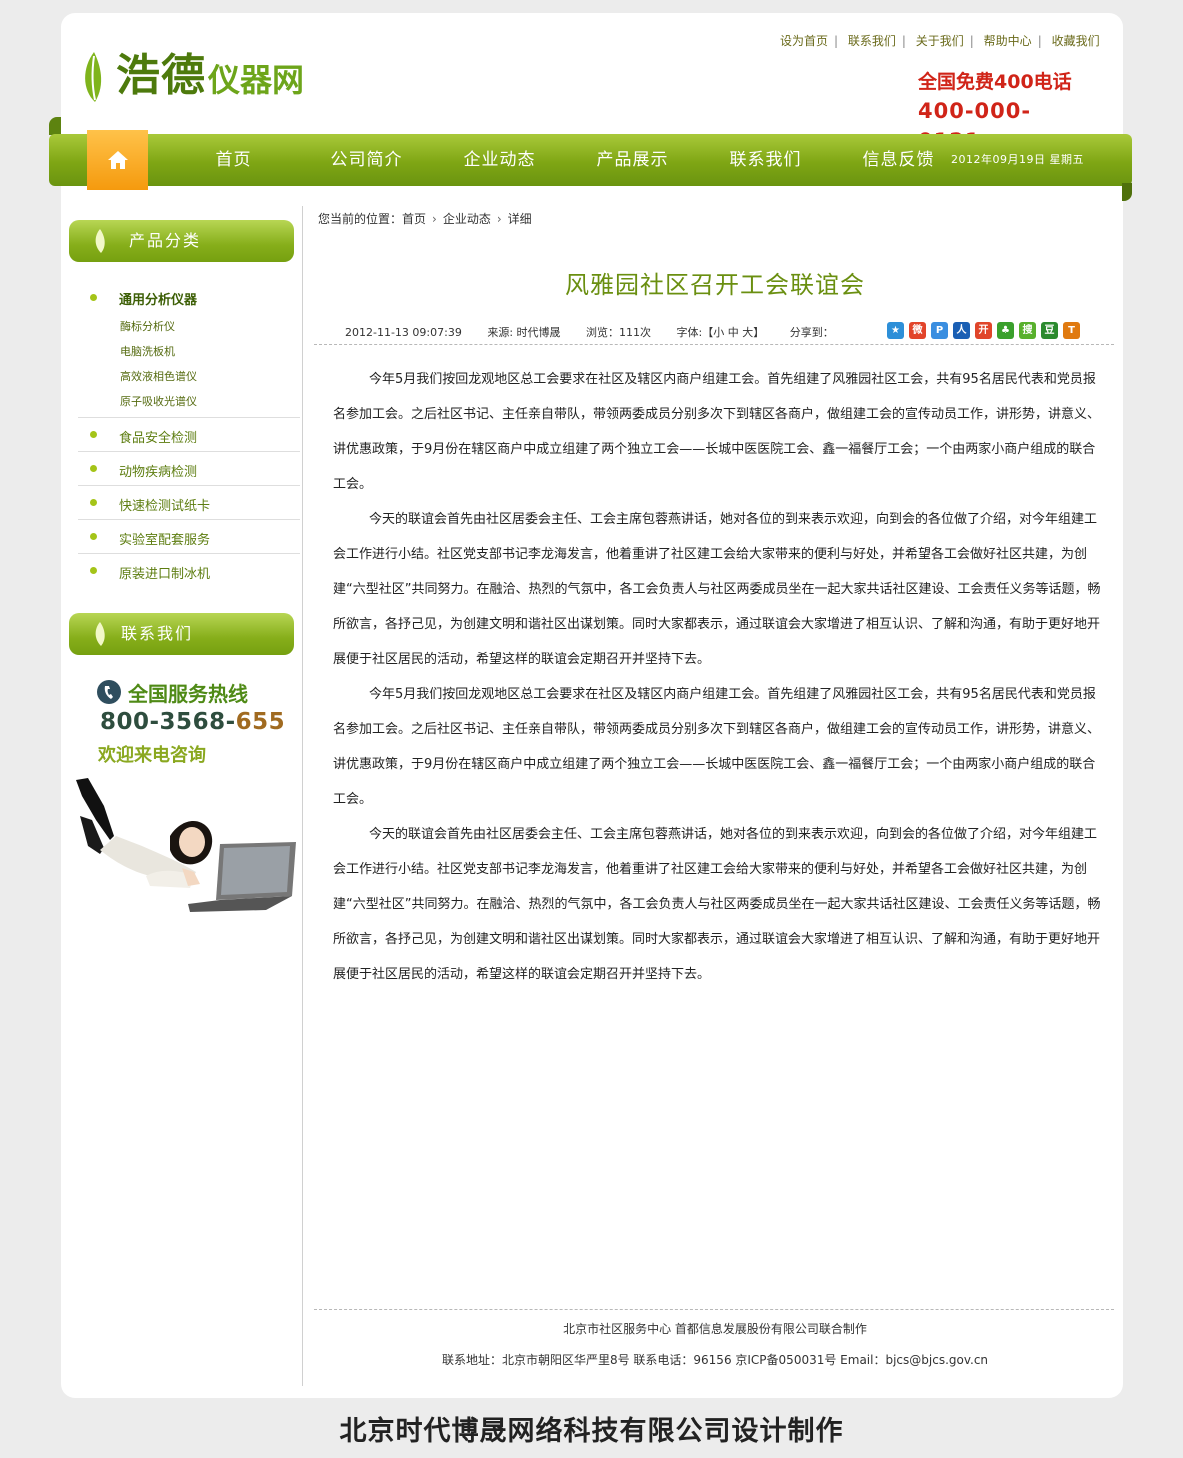 This screenshot has width=1183, height=1458. What do you see at coordinates (591, 1431) in the screenshot?
I see `design-credit: 北京时代博晟网络科技有限公司设计制作` at bounding box center [591, 1431].